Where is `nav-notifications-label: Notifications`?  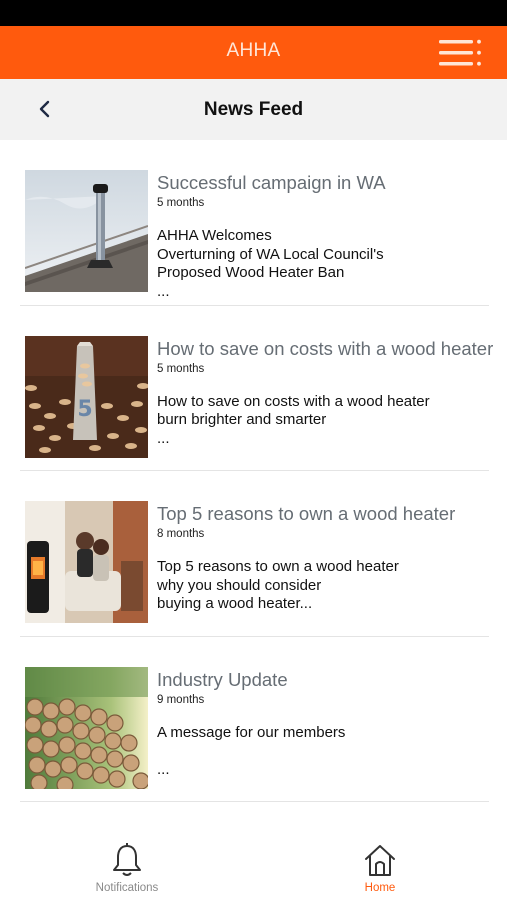 nav-notifications-label: Notifications is located at coordinates (127, 888).